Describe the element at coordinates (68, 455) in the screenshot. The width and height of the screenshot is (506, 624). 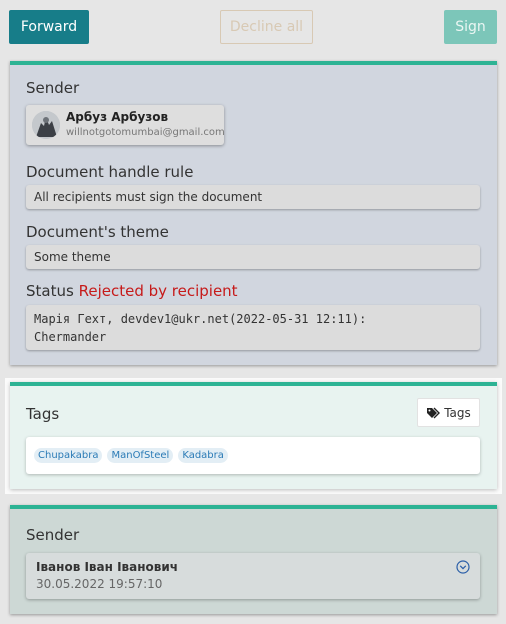
I see `tag-chip: Chupakabra` at that location.